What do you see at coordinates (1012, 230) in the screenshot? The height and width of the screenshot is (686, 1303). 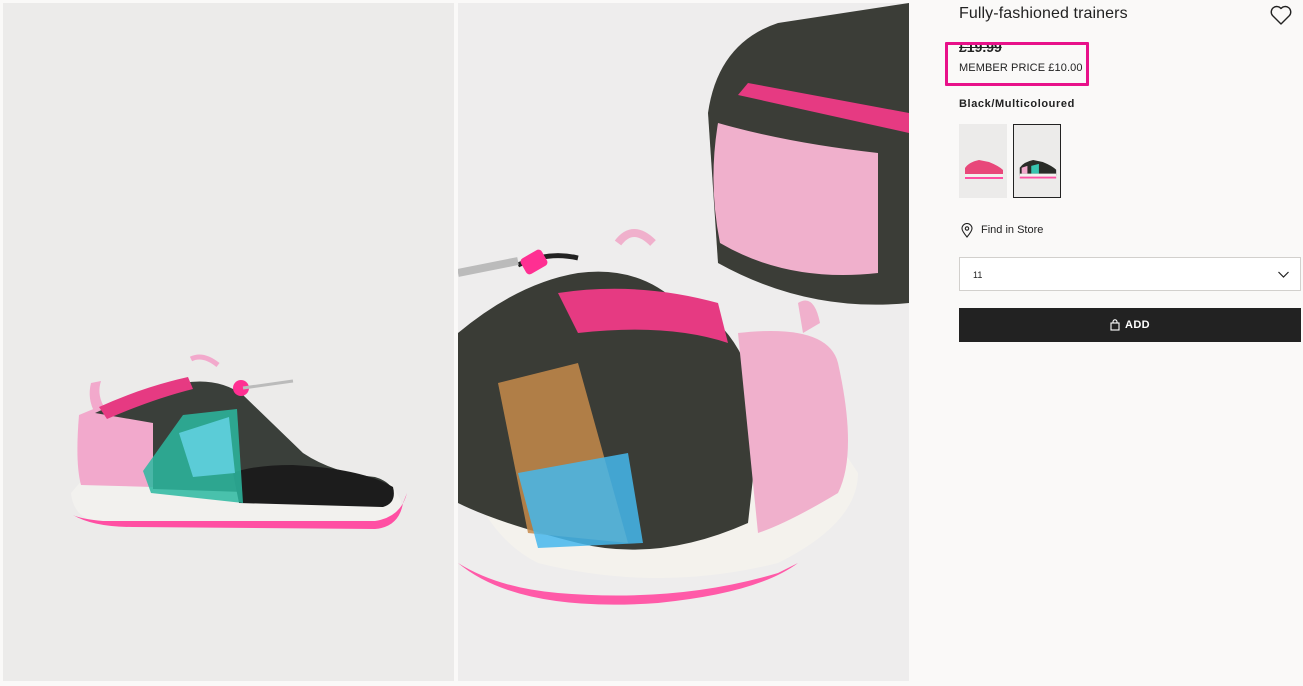 I see `find-in-store-label: Find in Store` at bounding box center [1012, 230].